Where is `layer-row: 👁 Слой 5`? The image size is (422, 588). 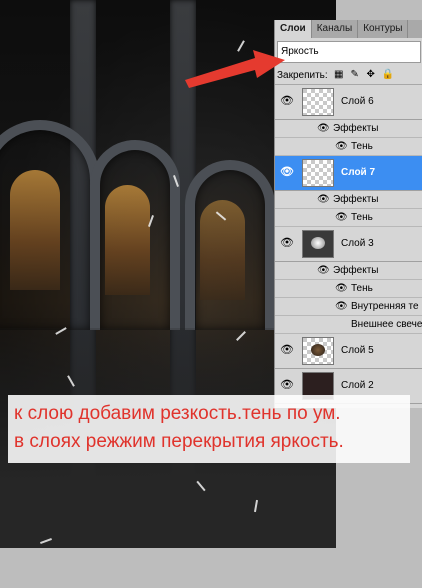 layer-row: 👁 Слой 5 is located at coordinates (348, 351).